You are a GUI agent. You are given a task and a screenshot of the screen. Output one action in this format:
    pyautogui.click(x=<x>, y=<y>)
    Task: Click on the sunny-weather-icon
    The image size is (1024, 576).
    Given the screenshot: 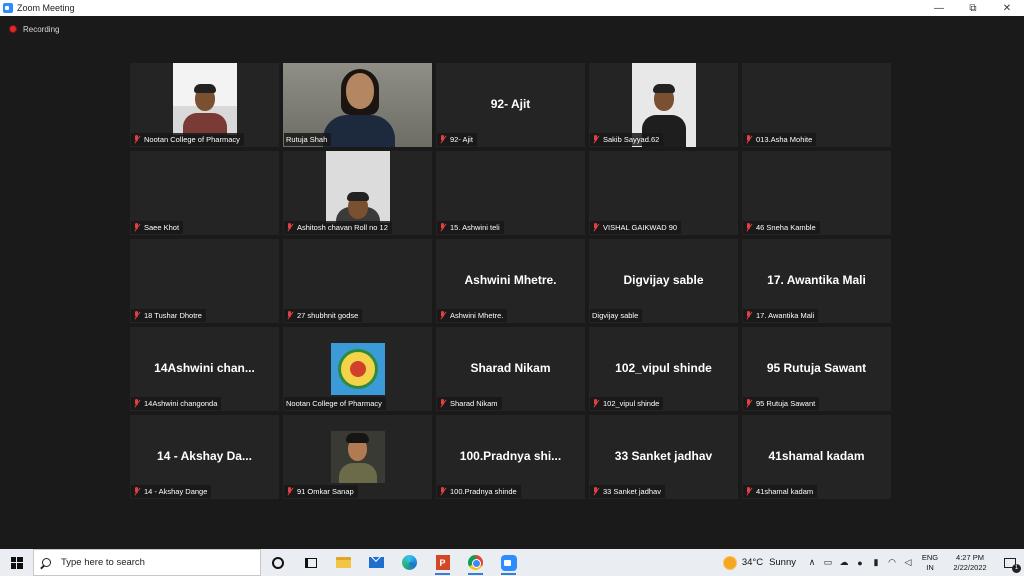 What is the action you would take?
    pyautogui.click(x=729, y=562)
    